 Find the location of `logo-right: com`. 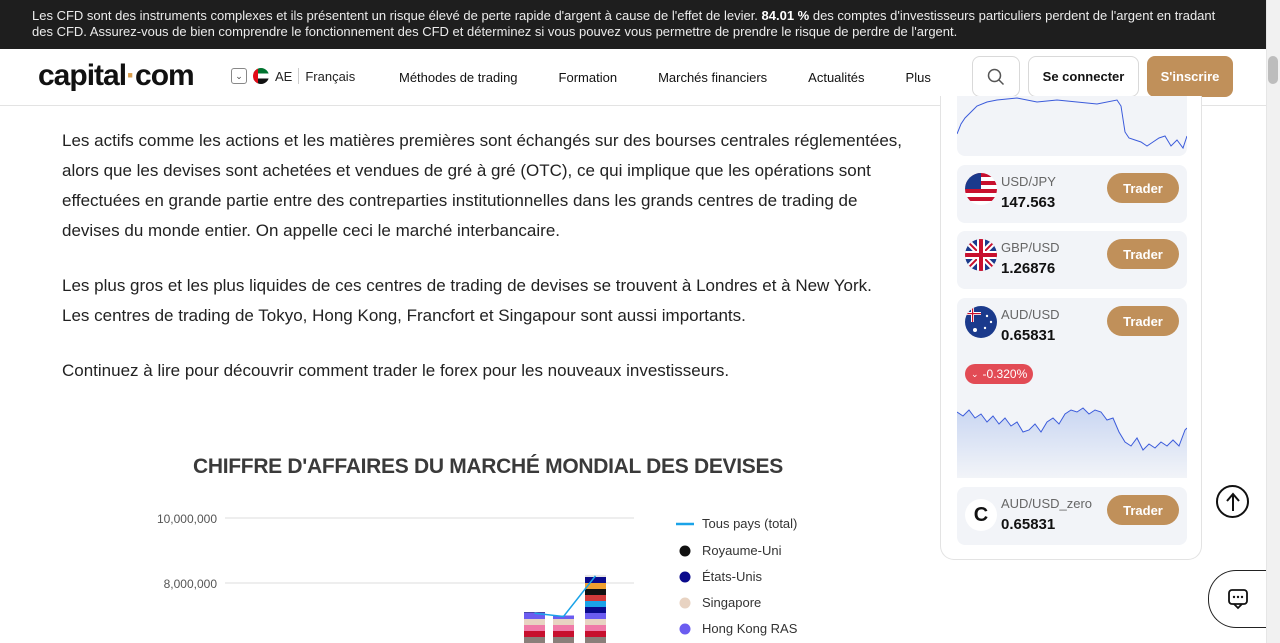

logo-right: com is located at coordinates (165, 75).